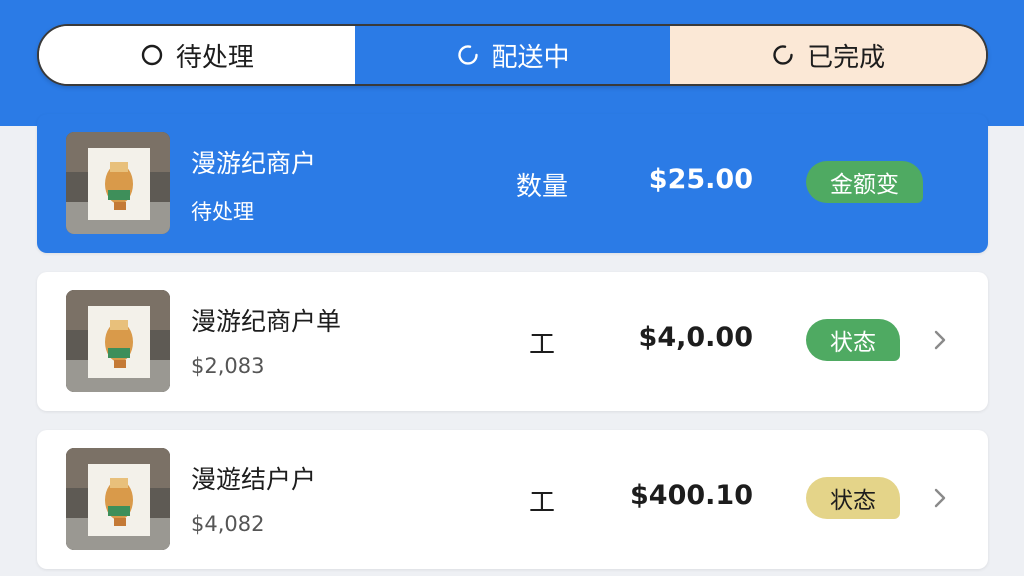 The width and height of the screenshot is (1024, 576). What do you see at coordinates (214, 57) in the screenshot?
I see `tab-label: 待处理` at bounding box center [214, 57].